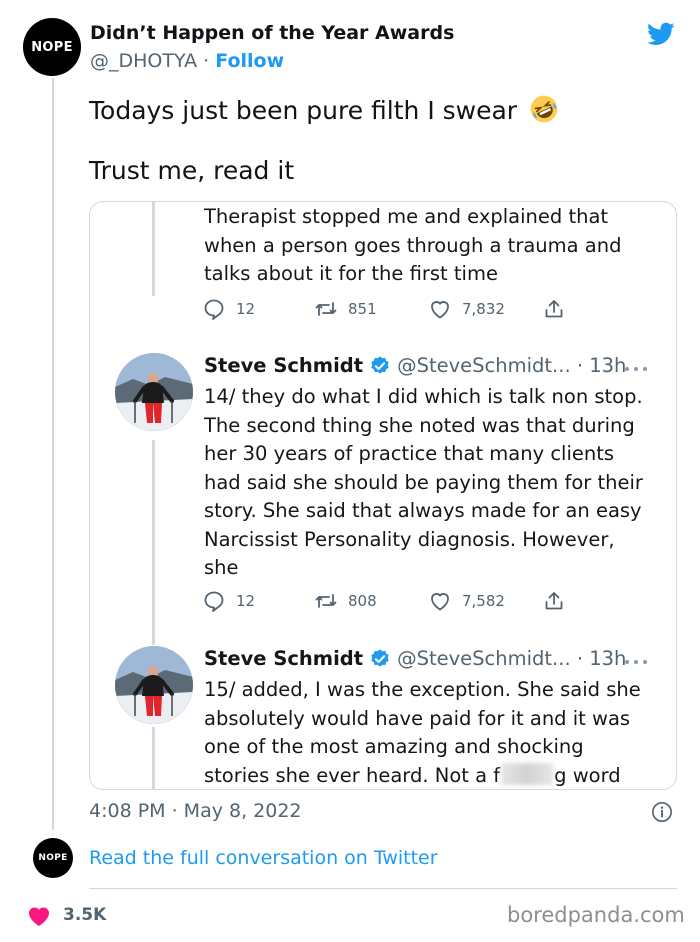 The width and height of the screenshot is (700, 942). I want to click on screenshot-text-line-censored: stories she ever heard. Not a f g word, so click(412, 776).